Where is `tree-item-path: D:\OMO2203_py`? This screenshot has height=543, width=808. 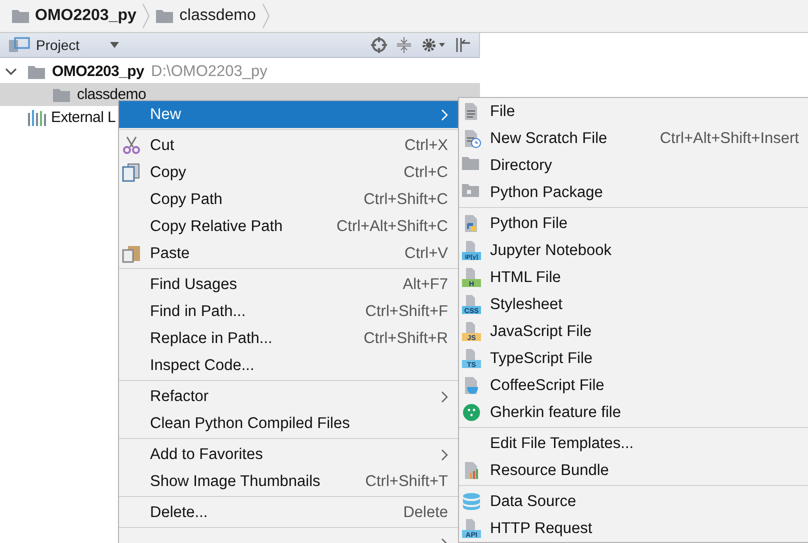
tree-item-path: D:\OMO2203_py is located at coordinates (209, 71).